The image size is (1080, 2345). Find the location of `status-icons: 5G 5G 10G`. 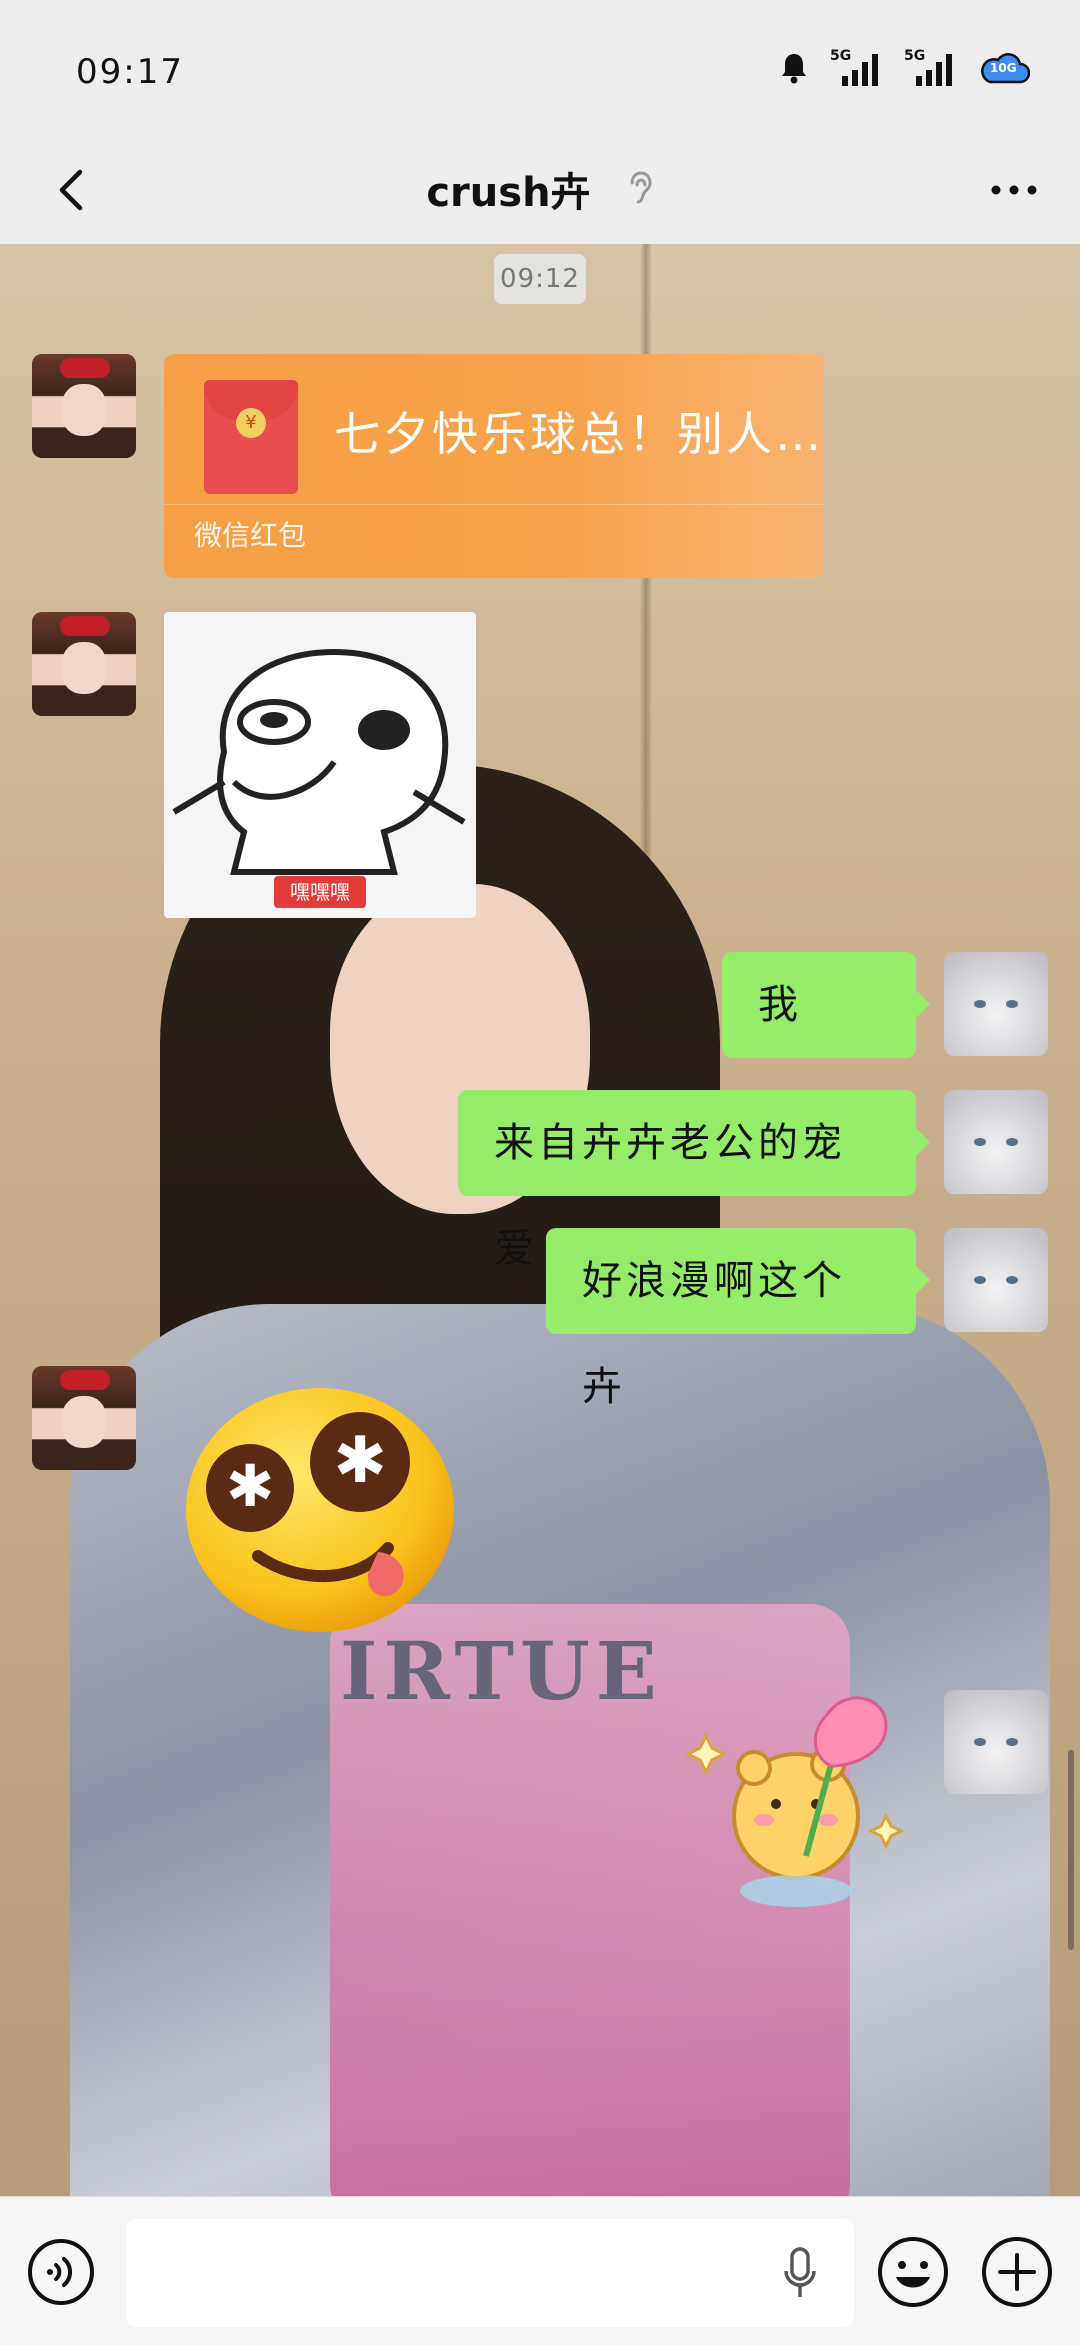

status-icons: 5G 5G 10G is located at coordinates (903, 68).